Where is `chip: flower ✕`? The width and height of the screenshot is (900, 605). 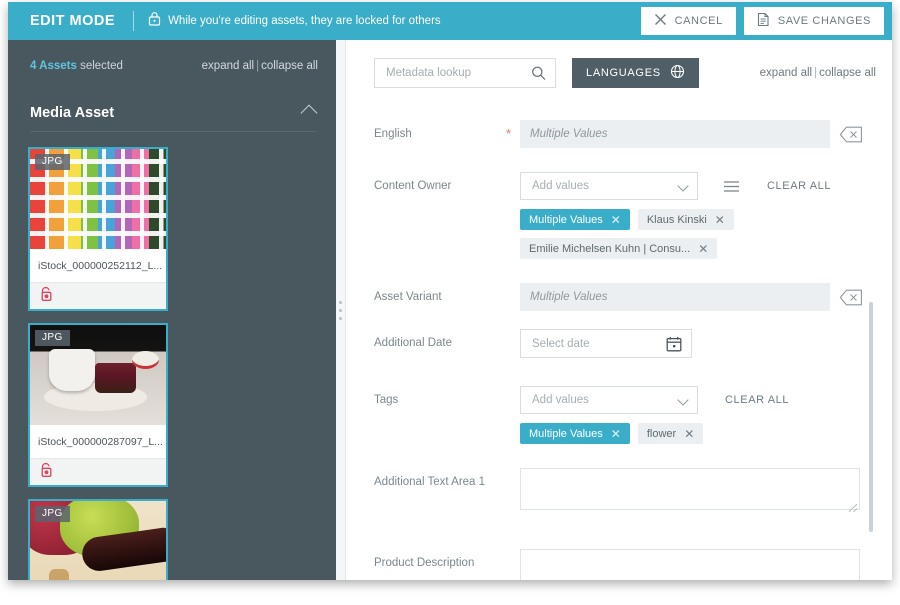
chip: flower ✕ is located at coordinates (670, 433).